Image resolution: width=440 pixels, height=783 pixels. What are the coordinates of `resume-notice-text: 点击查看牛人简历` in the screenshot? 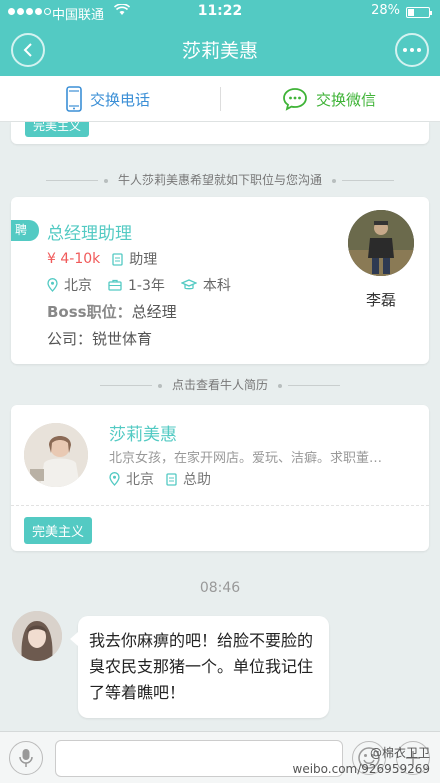 It's located at (219, 385).